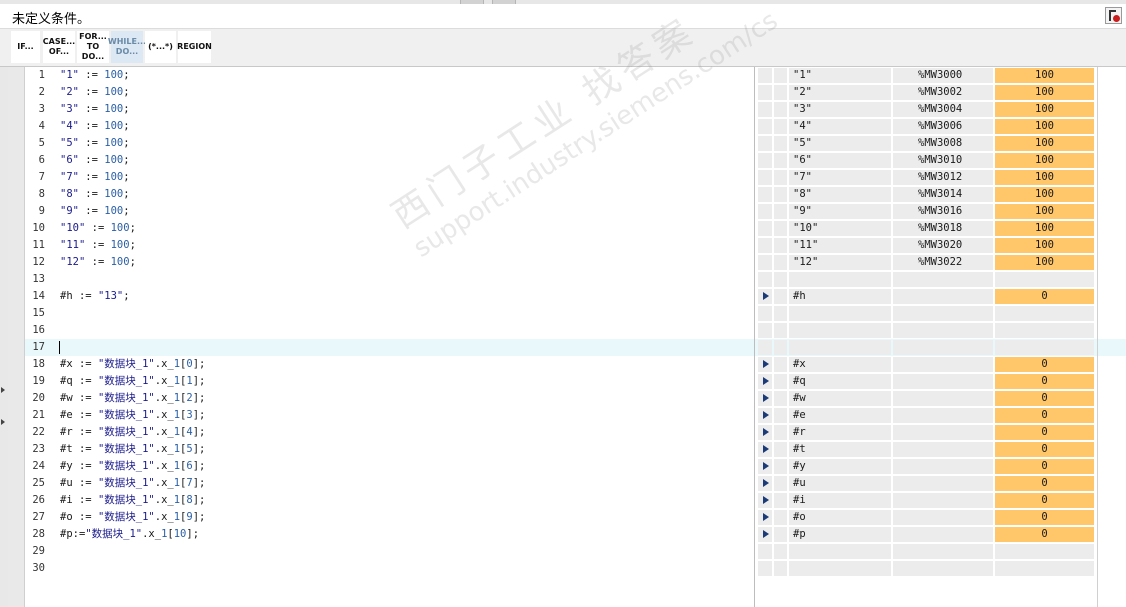 The height and width of the screenshot is (607, 1126). What do you see at coordinates (389, 398) in the screenshot?
I see `code-line: 20 #w := "数据块_1".x_1[2];` at bounding box center [389, 398].